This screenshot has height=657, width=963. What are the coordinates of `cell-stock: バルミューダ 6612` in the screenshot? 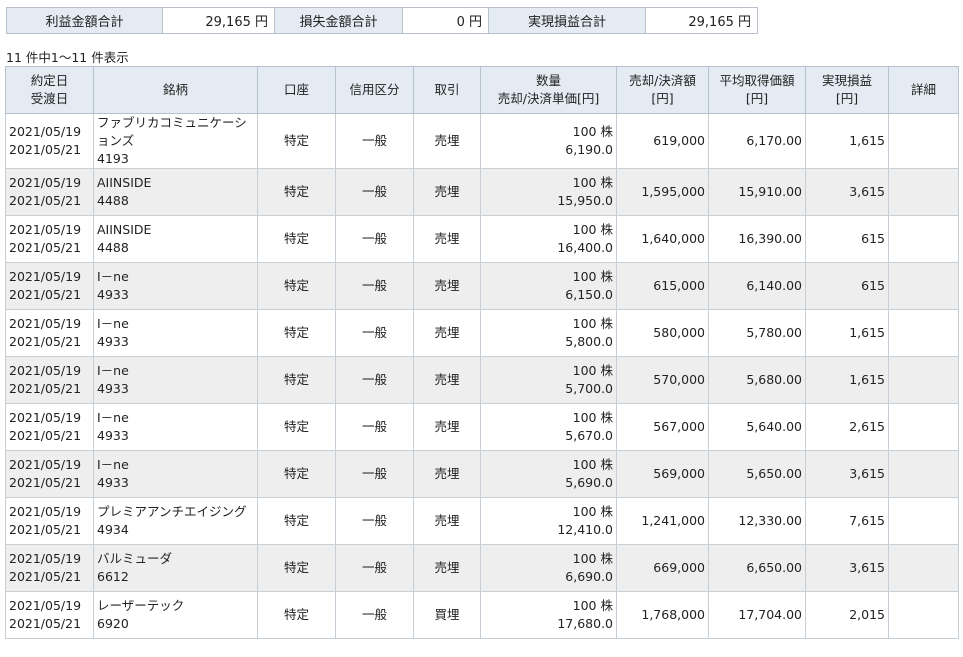 It's located at (175, 568).